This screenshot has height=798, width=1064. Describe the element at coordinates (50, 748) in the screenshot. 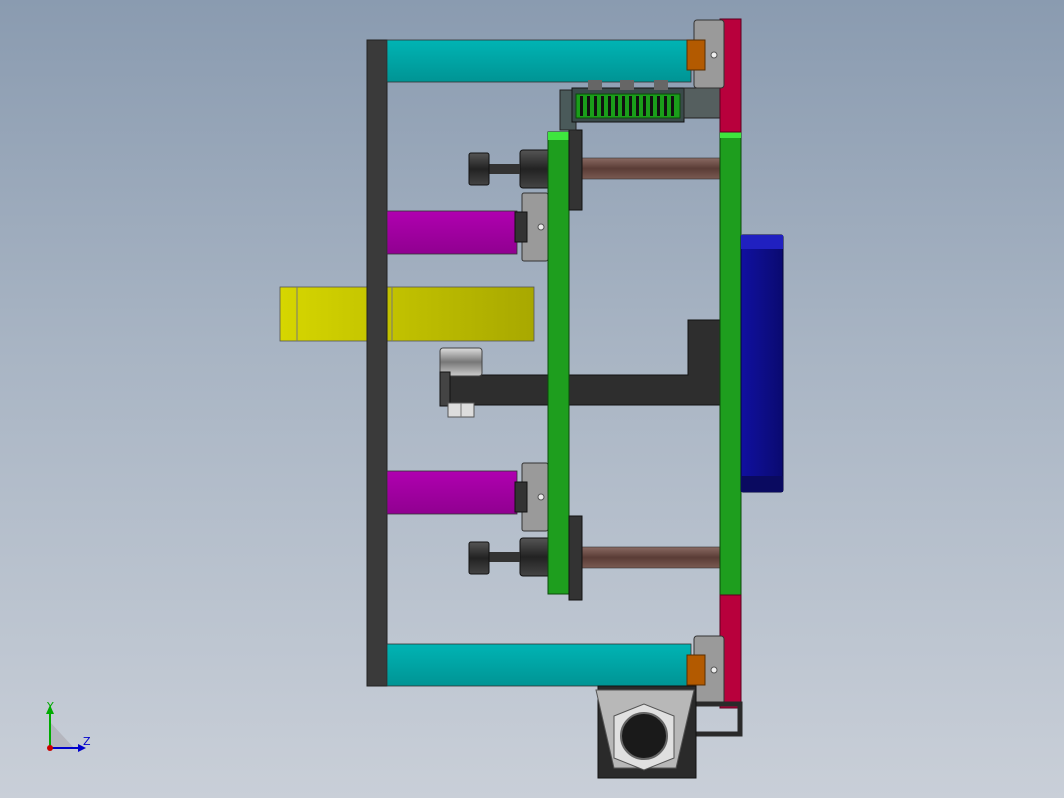

I see `triad-x-axis-dot` at that location.